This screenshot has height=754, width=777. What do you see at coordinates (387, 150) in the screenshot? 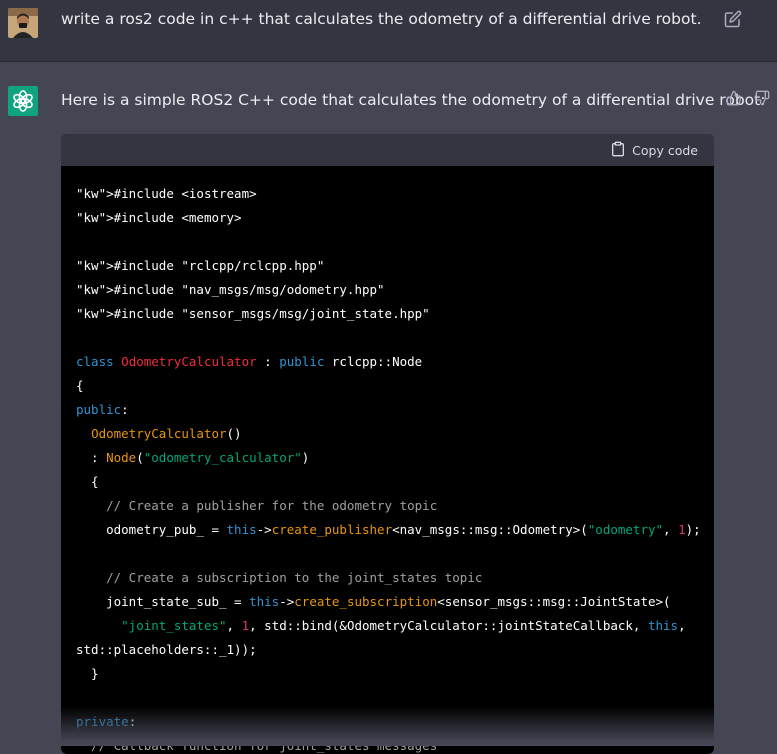
I see `code-block-header: Copy code` at bounding box center [387, 150].